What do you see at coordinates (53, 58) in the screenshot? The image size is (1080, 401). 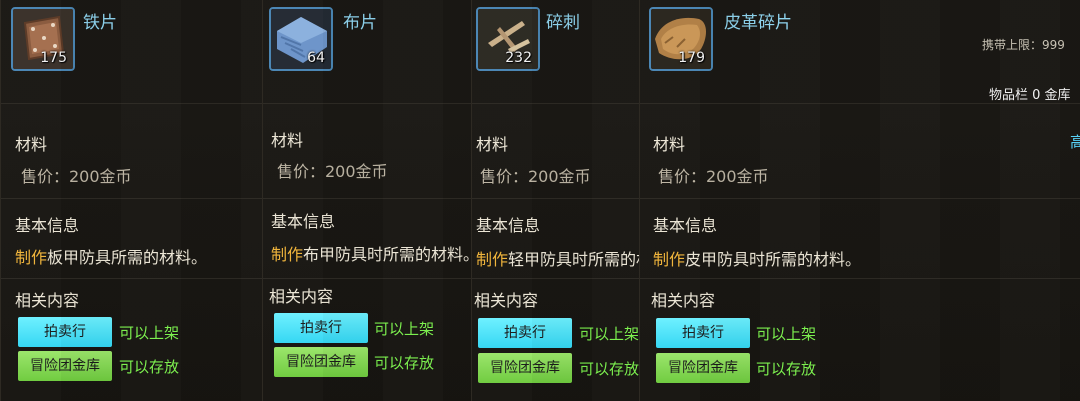 I see `item-count: 175` at bounding box center [53, 58].